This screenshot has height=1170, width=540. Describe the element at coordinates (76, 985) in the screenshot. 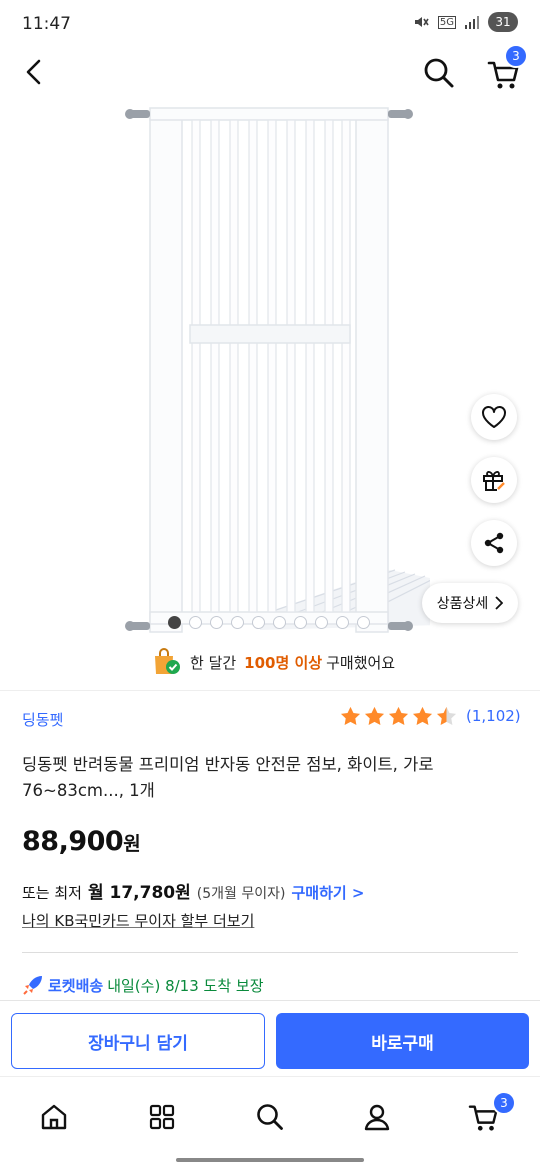

I see `rocket-delivery-label: 로켓배송` at that location.